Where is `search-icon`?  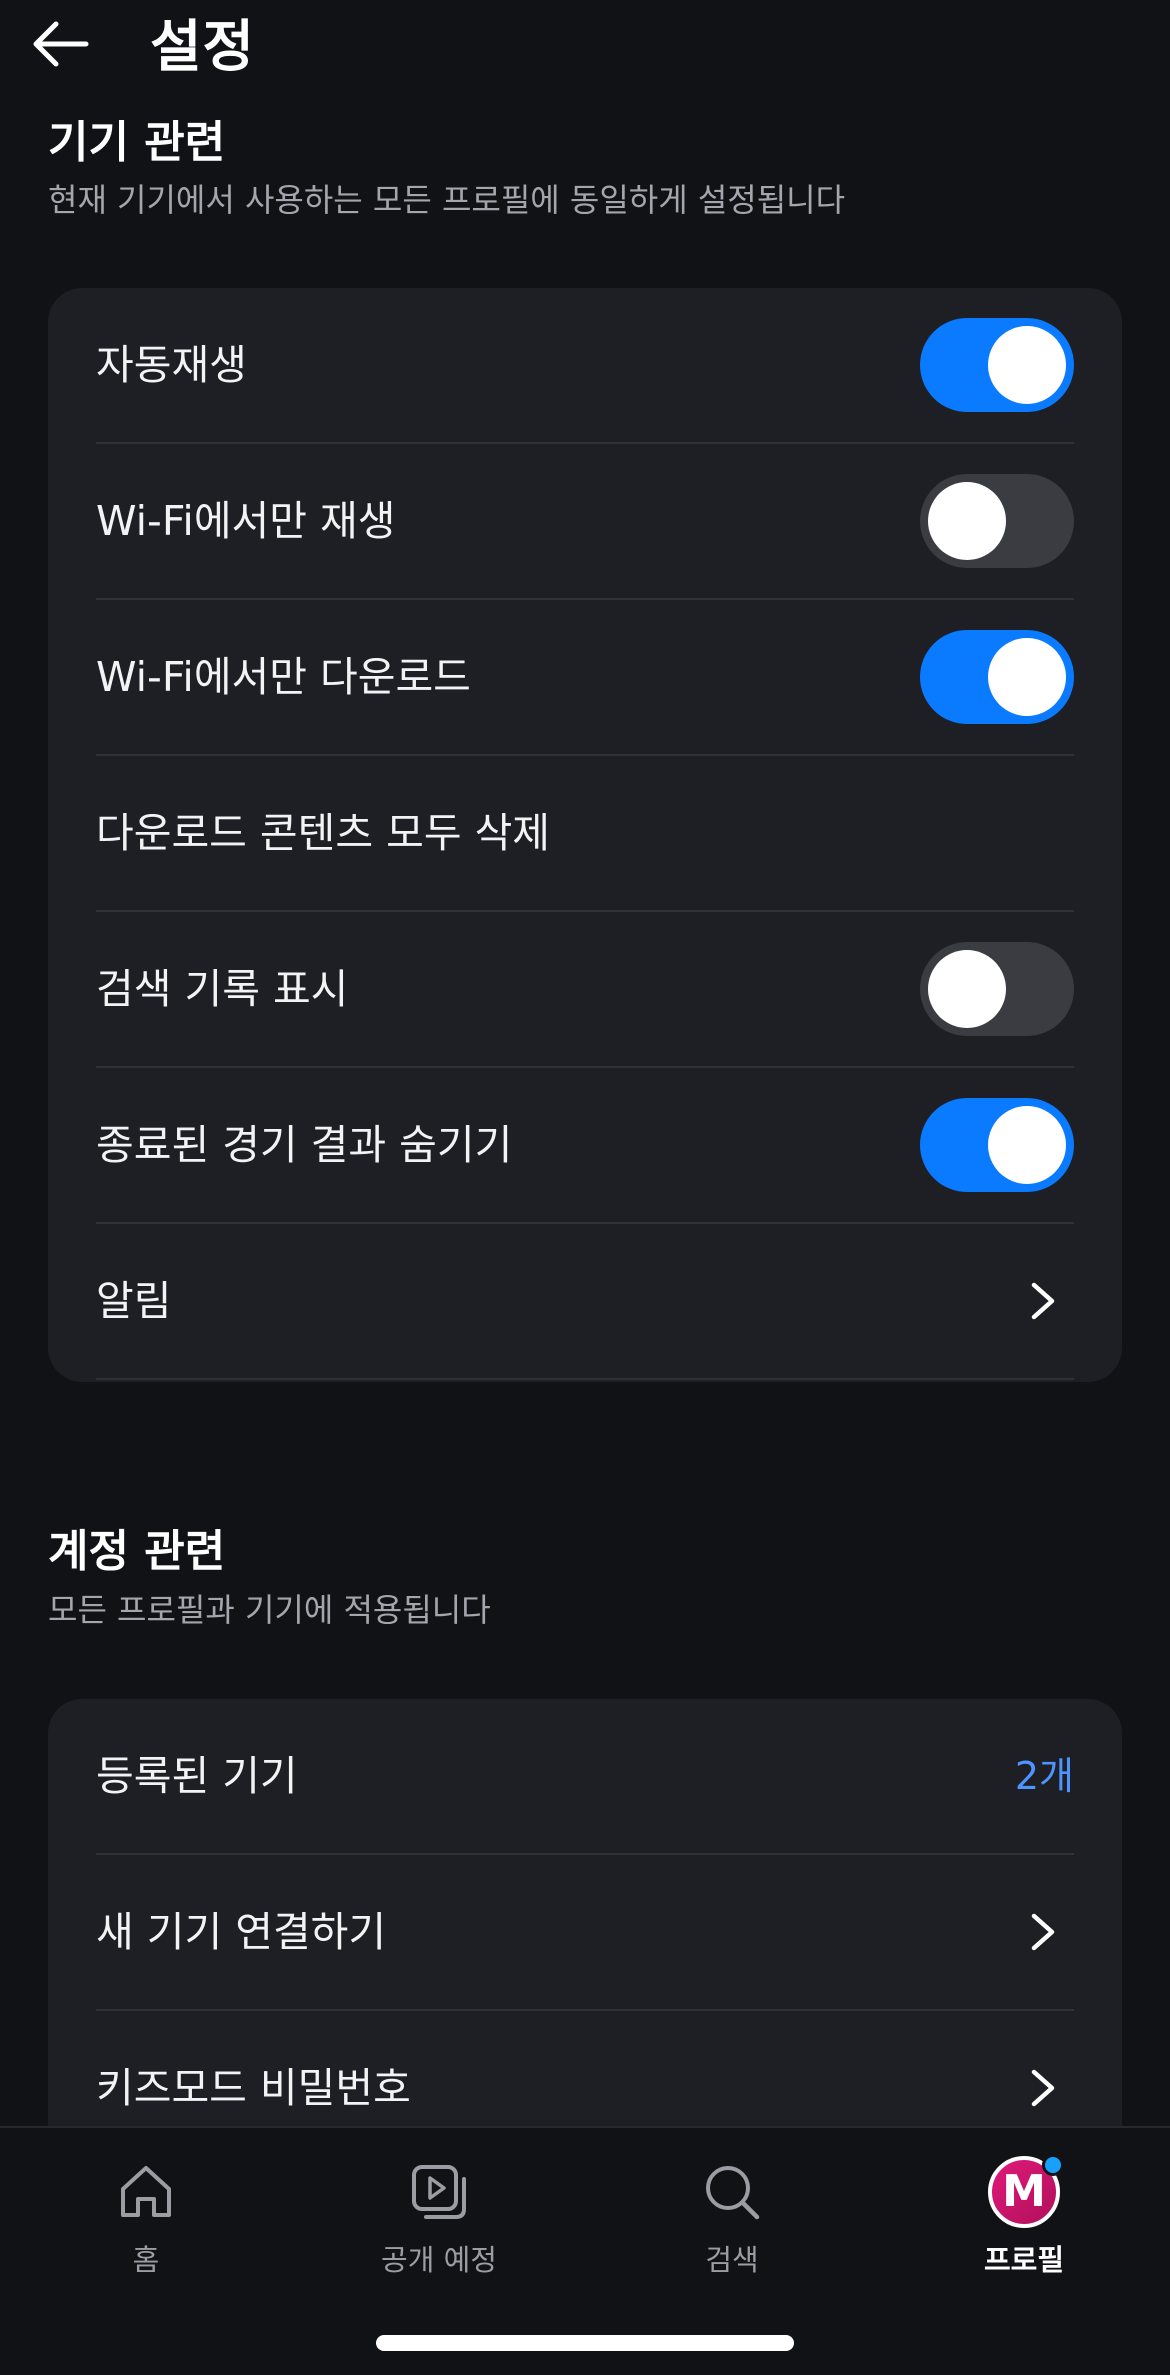
search-icon is located at coordinates (732, 2192).